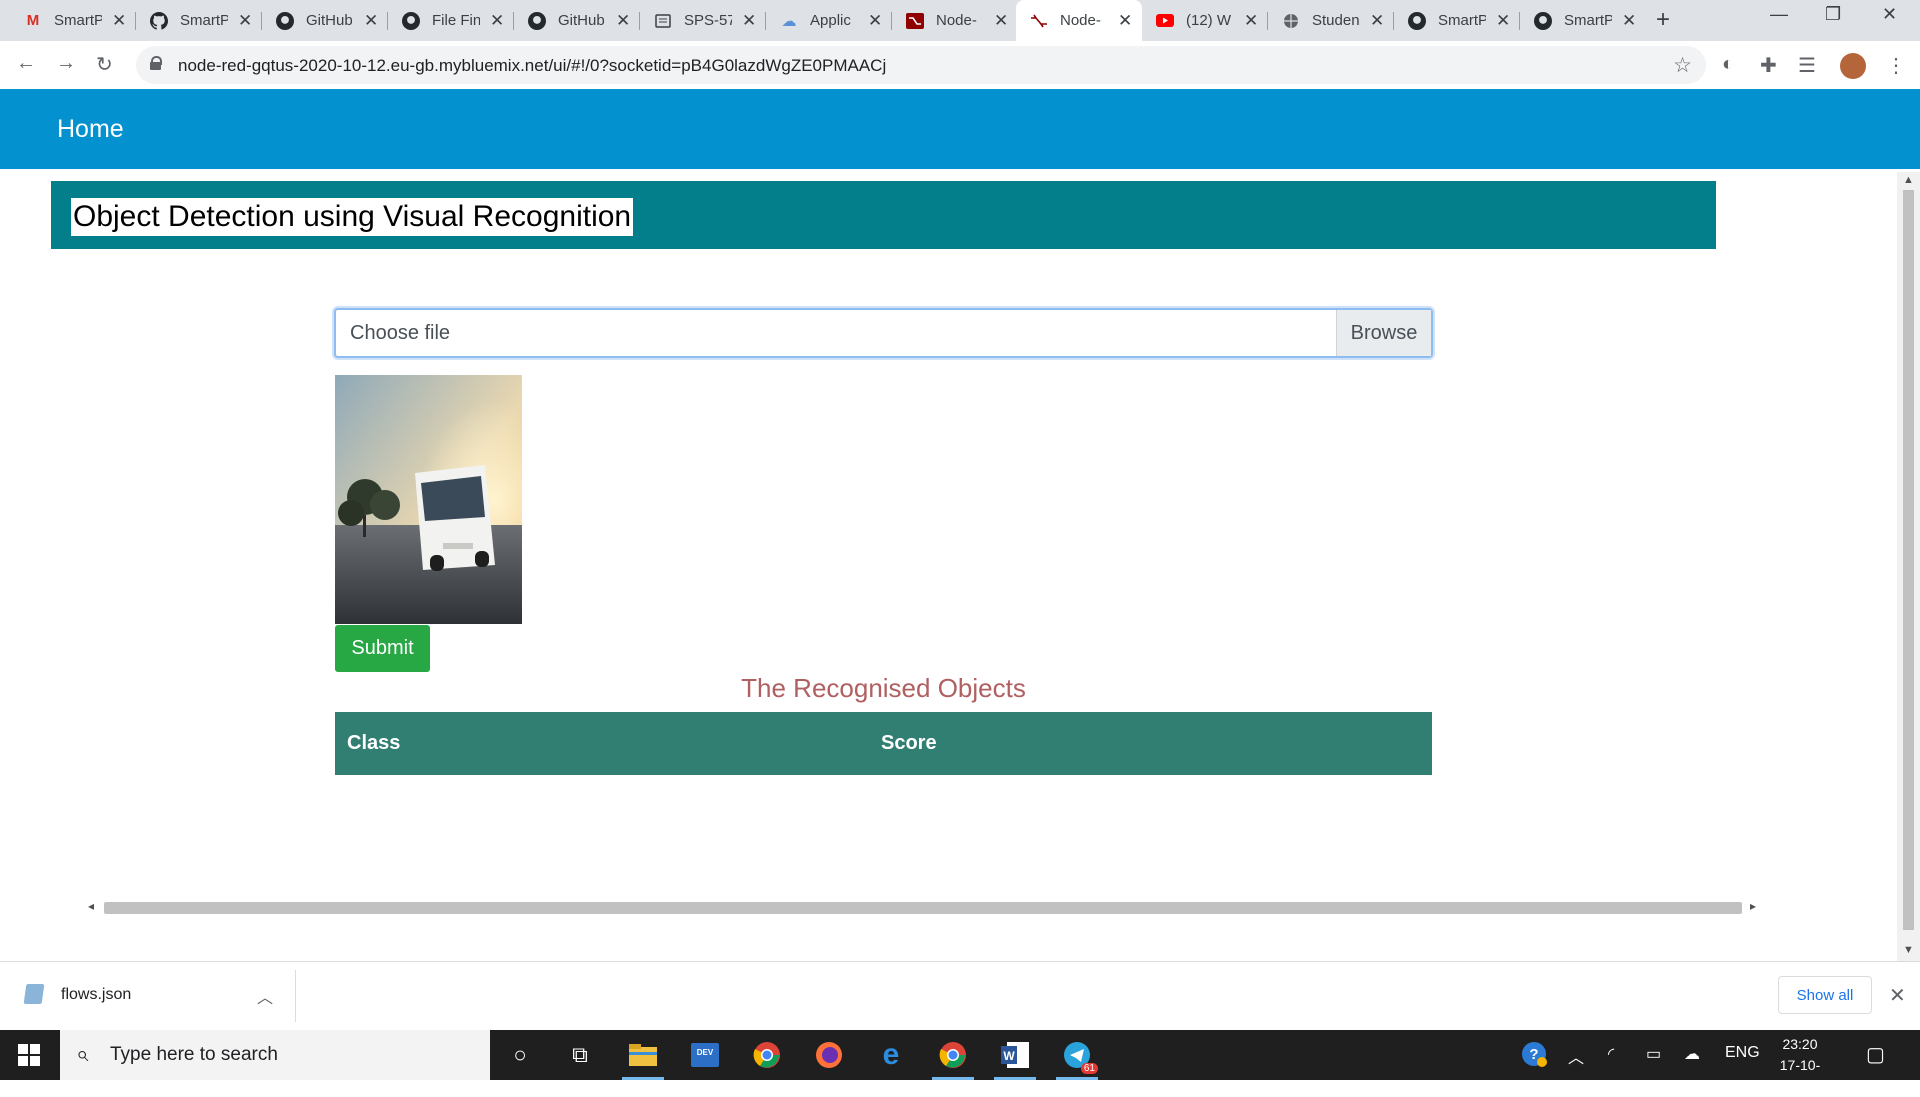  Describe the element at coordinates (643, 1059) in the screenshot. I see `file-explorer-icon` at that location.